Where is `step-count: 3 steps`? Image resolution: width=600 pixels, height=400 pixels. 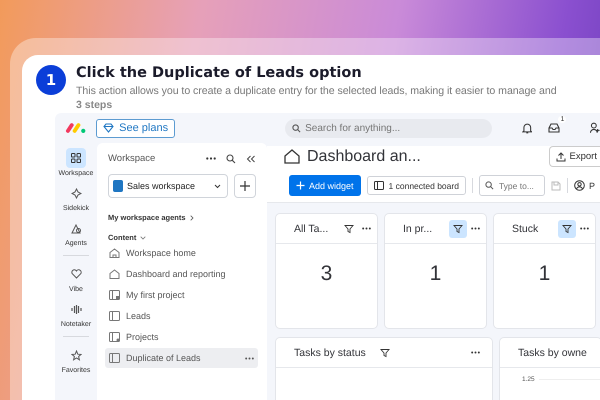 step-count: 3 steps is located at coordinates (95, 105).